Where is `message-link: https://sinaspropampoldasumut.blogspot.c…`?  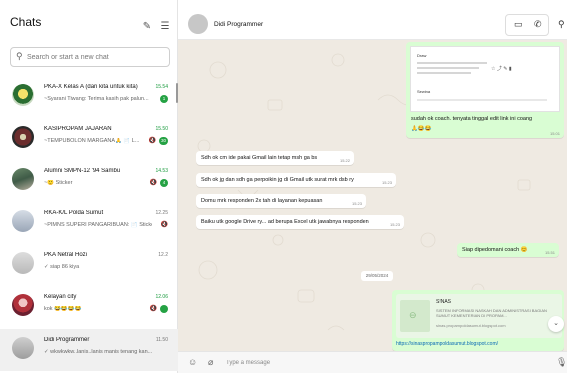
message-link: https://sinaspropampoldasumut.blogspot.c… is located at coordinates (447, 344).